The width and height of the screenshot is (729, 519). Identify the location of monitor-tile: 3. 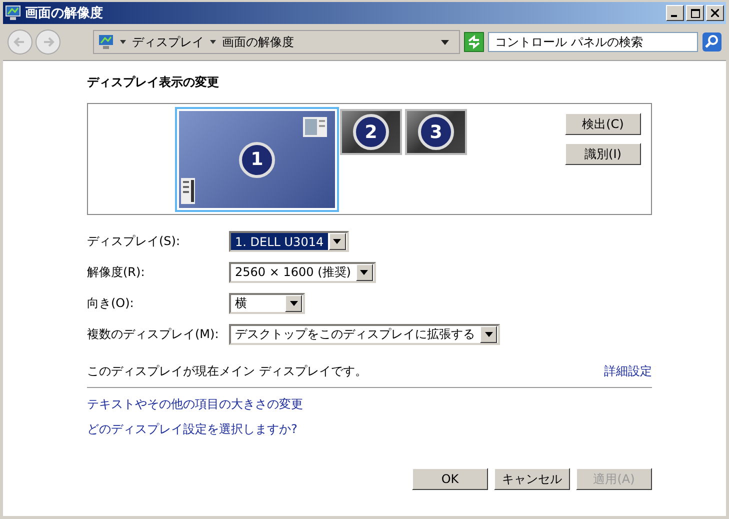
(436, 132).